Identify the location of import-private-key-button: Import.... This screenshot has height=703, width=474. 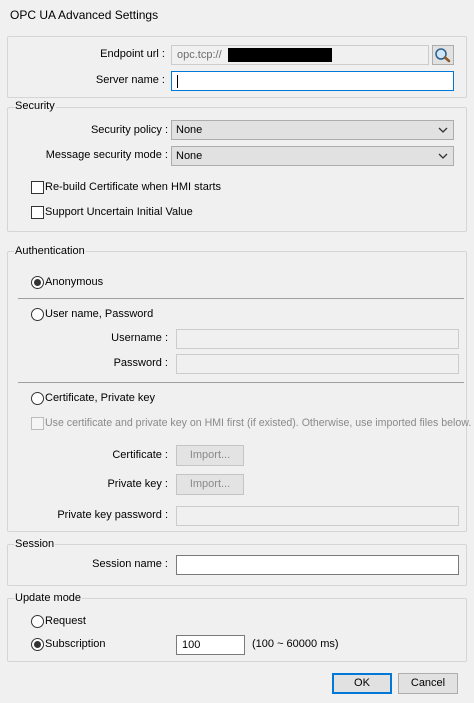
(210, 484).